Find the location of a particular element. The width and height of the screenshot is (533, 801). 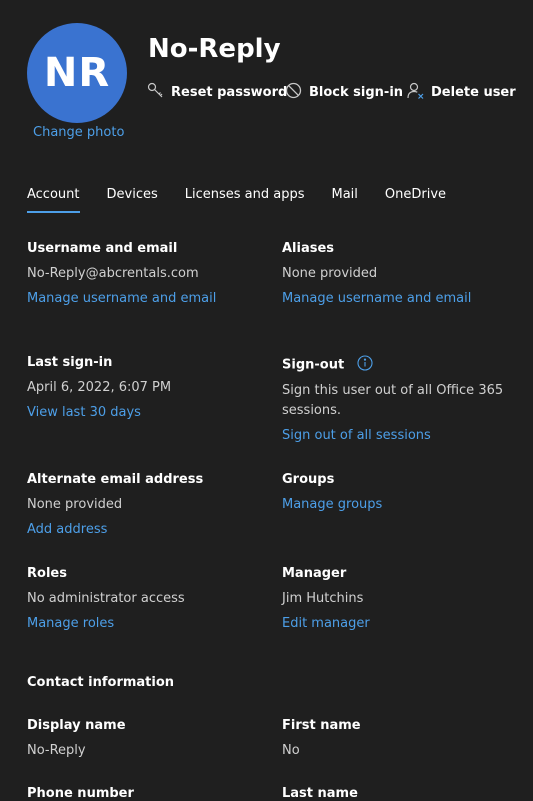

delete-user-icon is located at coordinates (415, 92).